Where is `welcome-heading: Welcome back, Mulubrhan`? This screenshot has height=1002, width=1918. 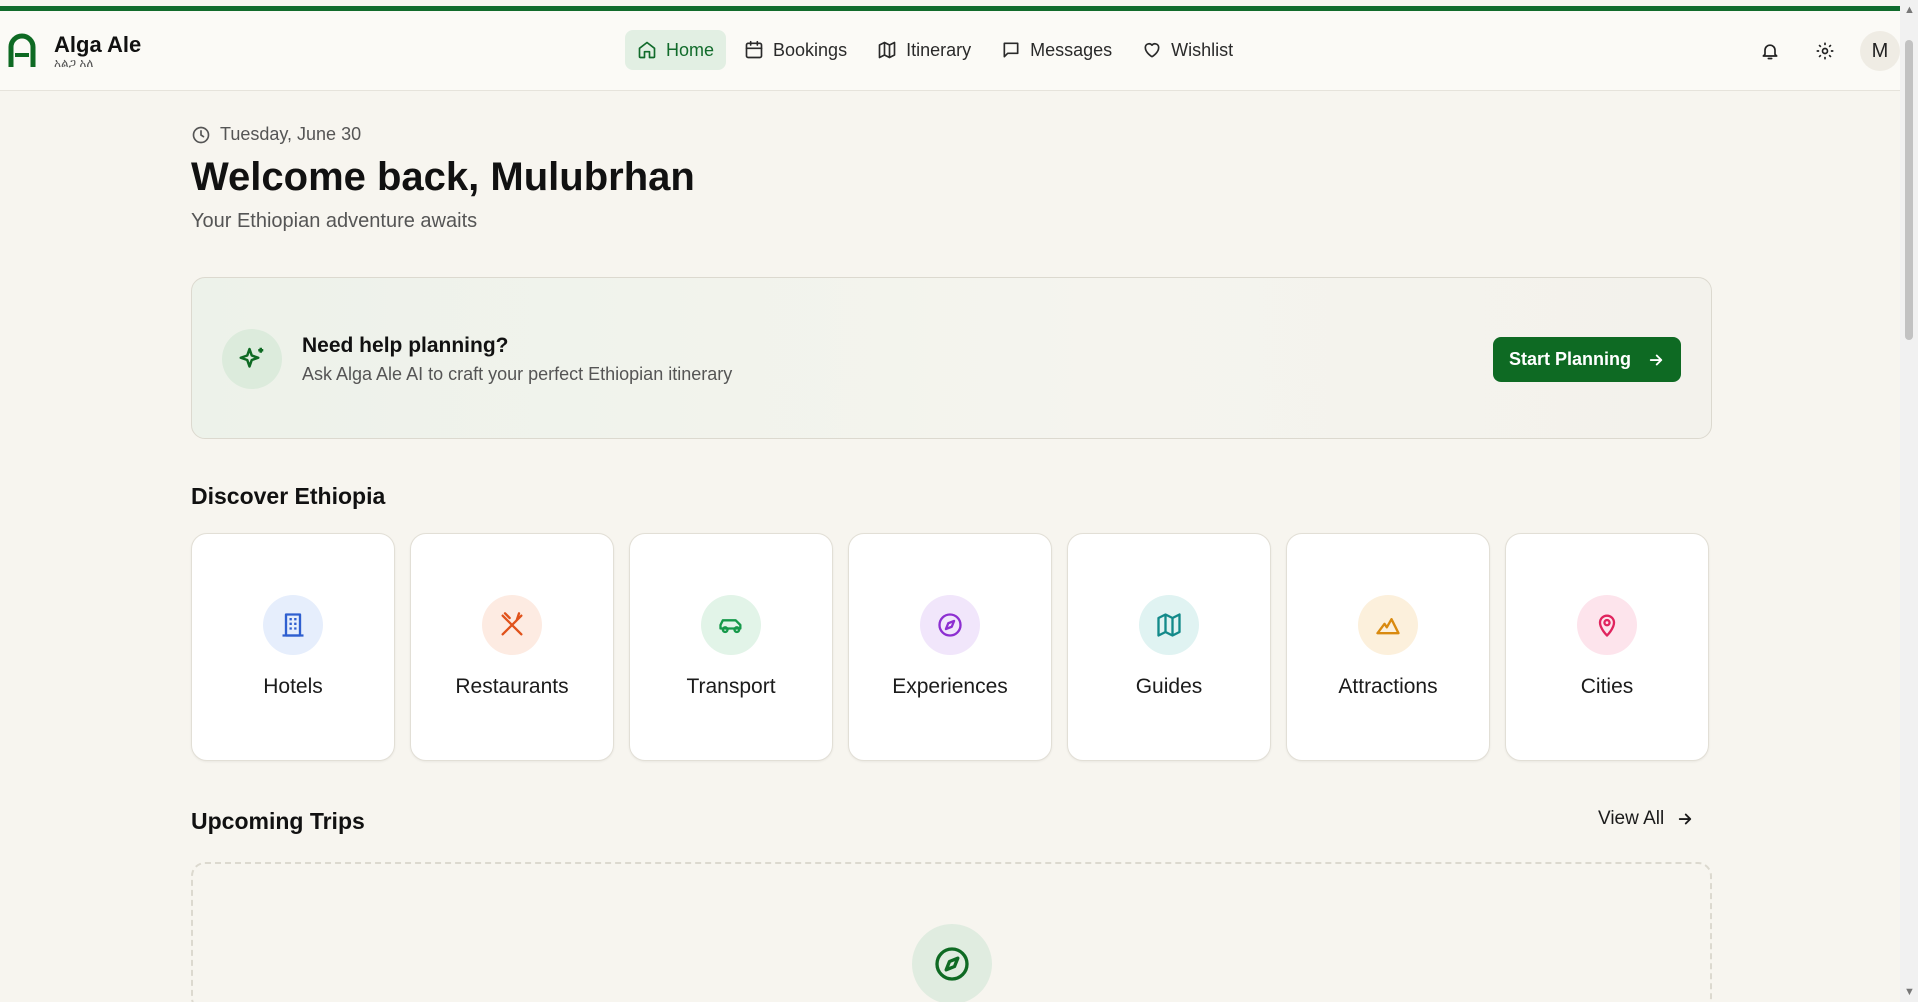 welcome-heading: Welcome back, Mulubrhan is located at coordinates (443, 177).